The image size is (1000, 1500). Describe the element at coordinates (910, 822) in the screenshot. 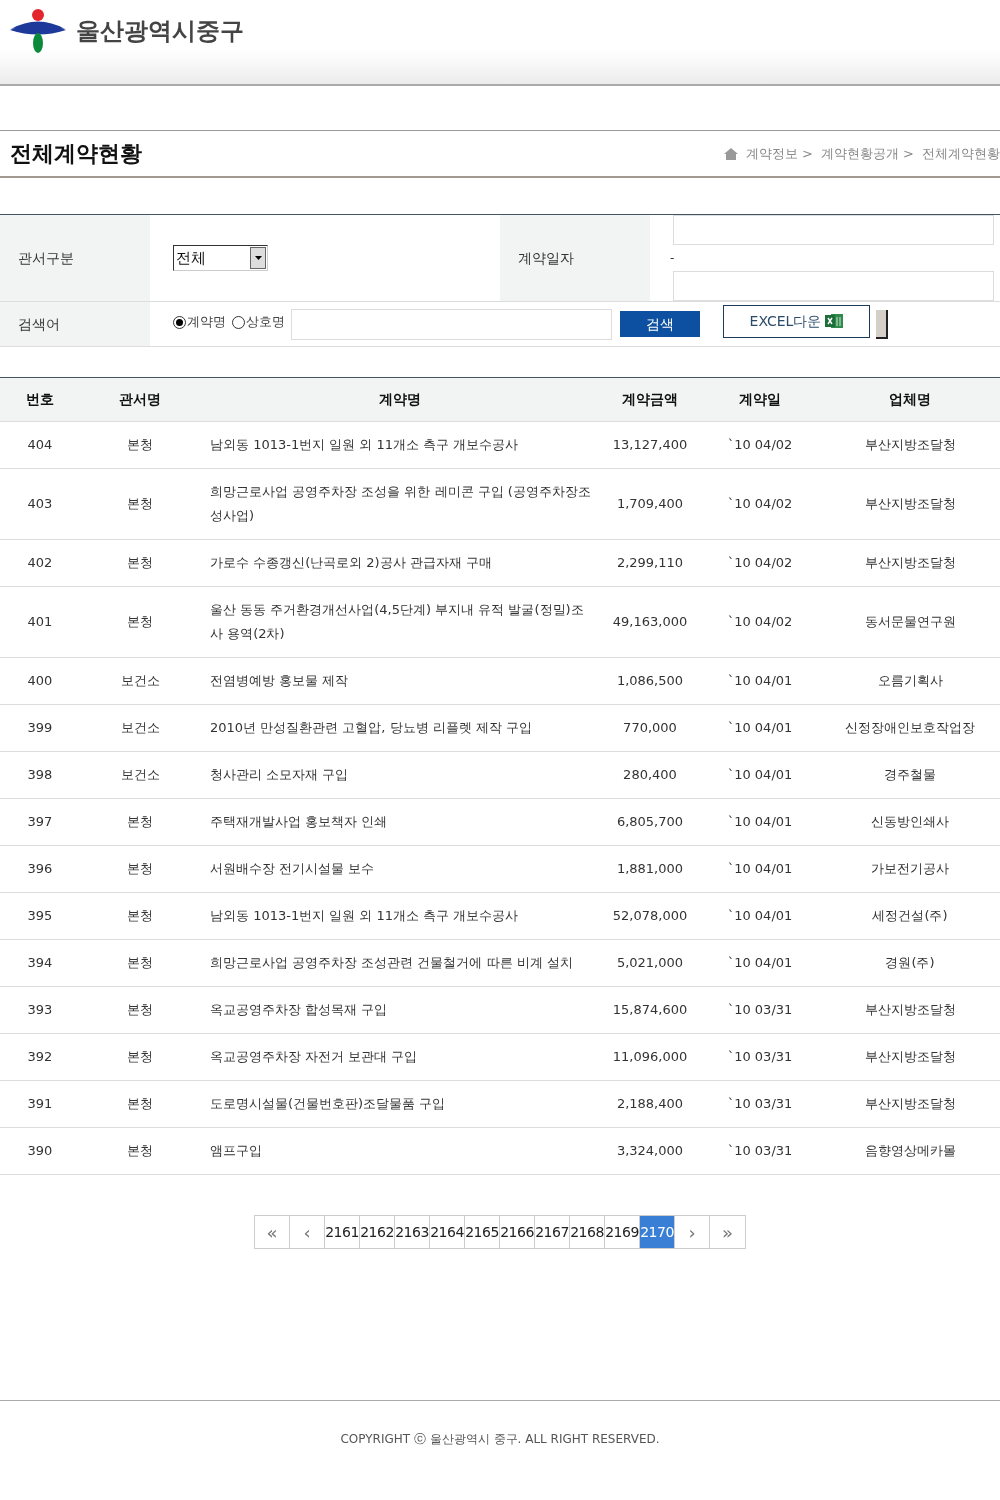

I see `table-cell-text: 신동방인쇄사` at that location.